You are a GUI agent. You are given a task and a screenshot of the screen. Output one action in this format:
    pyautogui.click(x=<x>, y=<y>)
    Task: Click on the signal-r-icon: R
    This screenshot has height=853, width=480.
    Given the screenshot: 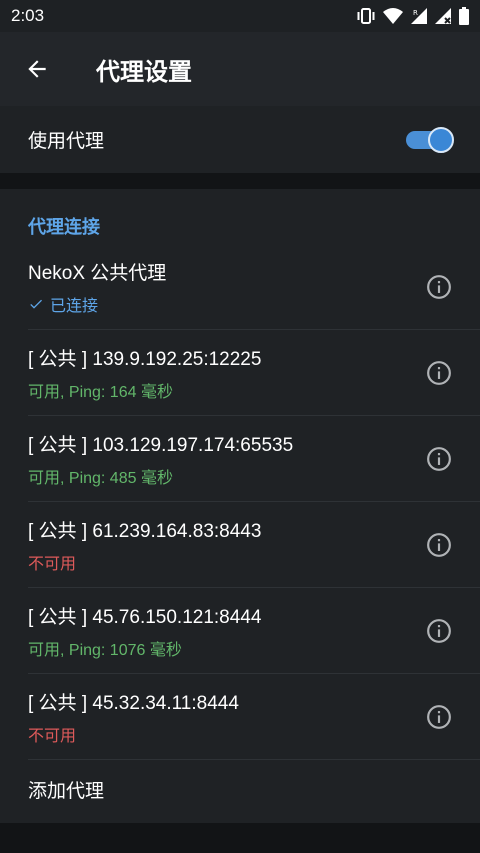 What is the action you would take?
    pyautogui.click(x=419, y=16)
    